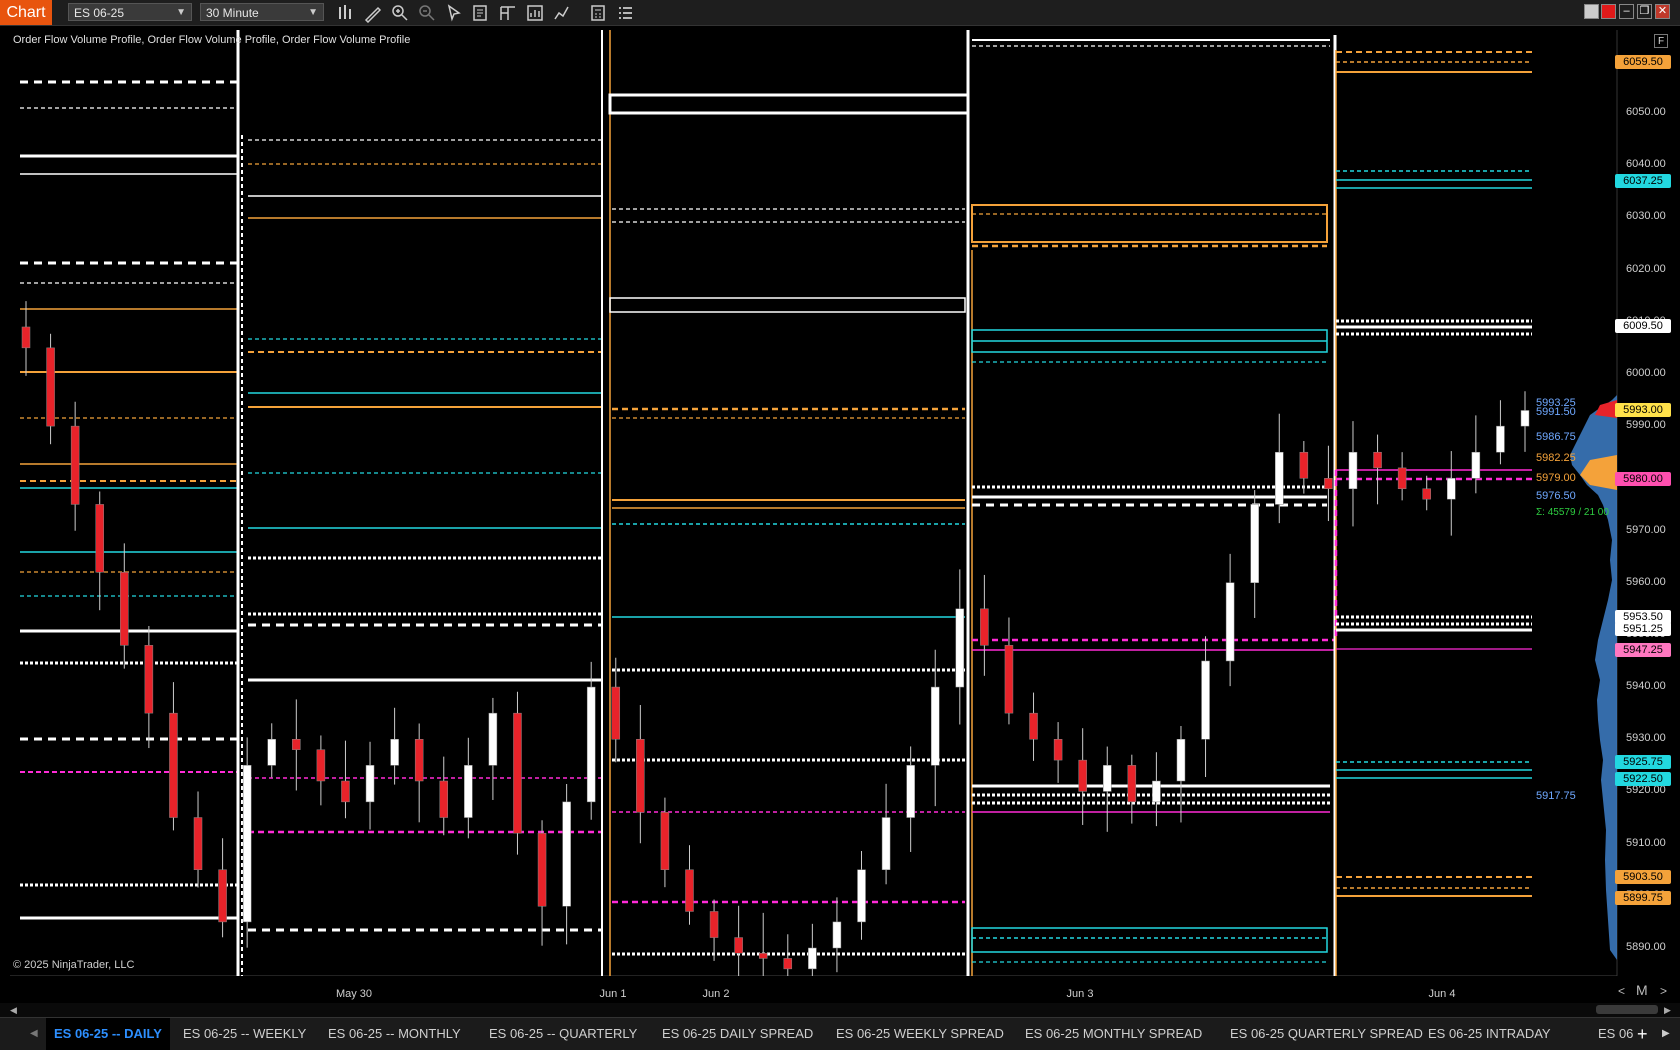 Image resolution: width=1680 pixels, height=1050 pixels. Describe the element at coordinates (232, 13) in the screenshot. I see `interval-value: 30 Minute` at that location.